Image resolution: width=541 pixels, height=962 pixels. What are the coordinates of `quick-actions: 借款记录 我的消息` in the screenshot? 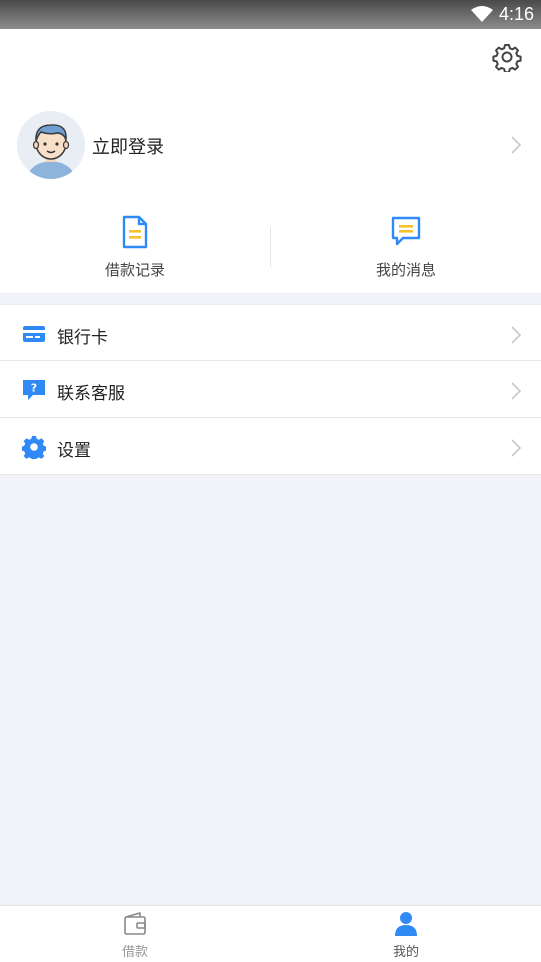 It's located at (270, 251).